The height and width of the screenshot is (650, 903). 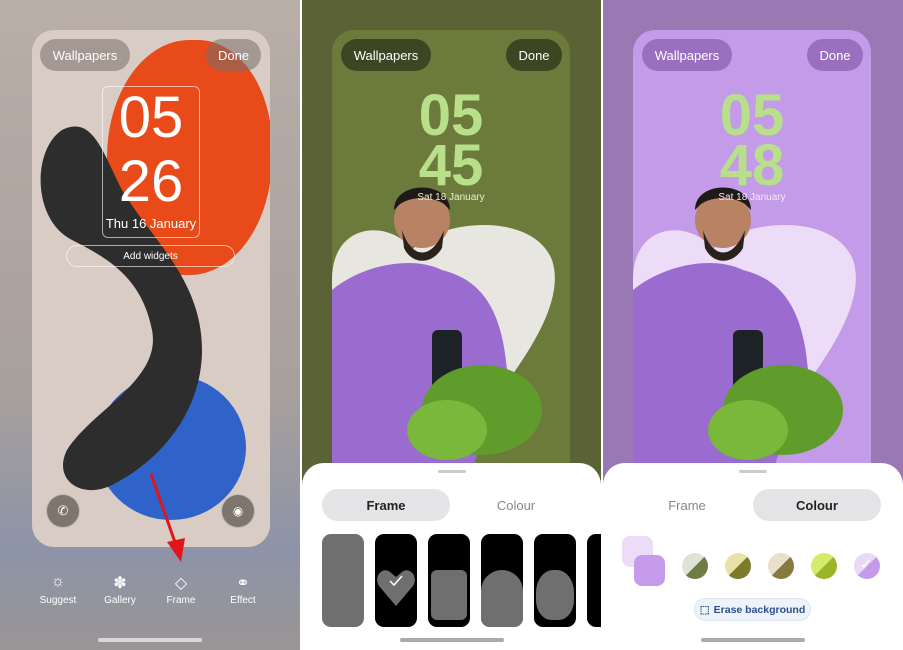 What do you see at coordinates (63, 511) in the screenshot?
I see `phone-shortcut-icon: ✆` at bounding box center [63, 511].